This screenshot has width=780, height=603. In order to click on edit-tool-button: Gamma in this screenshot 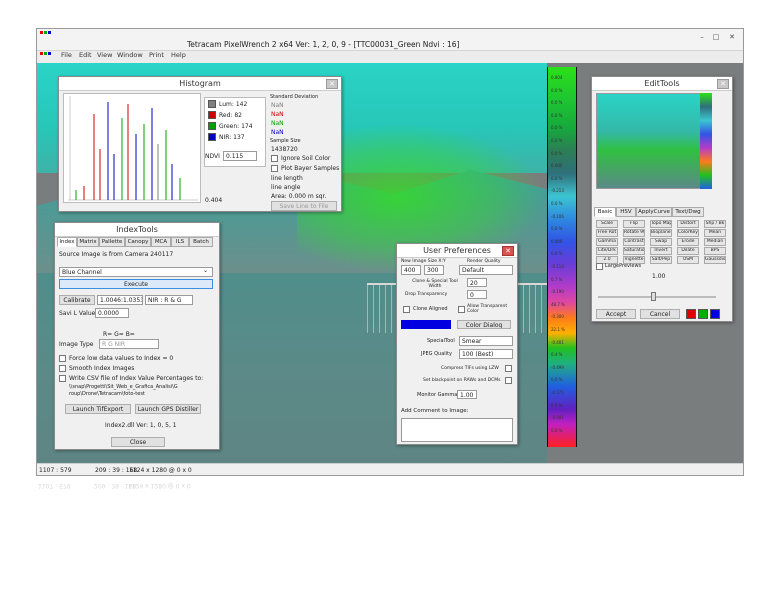, I will do `click(607, 242)`.